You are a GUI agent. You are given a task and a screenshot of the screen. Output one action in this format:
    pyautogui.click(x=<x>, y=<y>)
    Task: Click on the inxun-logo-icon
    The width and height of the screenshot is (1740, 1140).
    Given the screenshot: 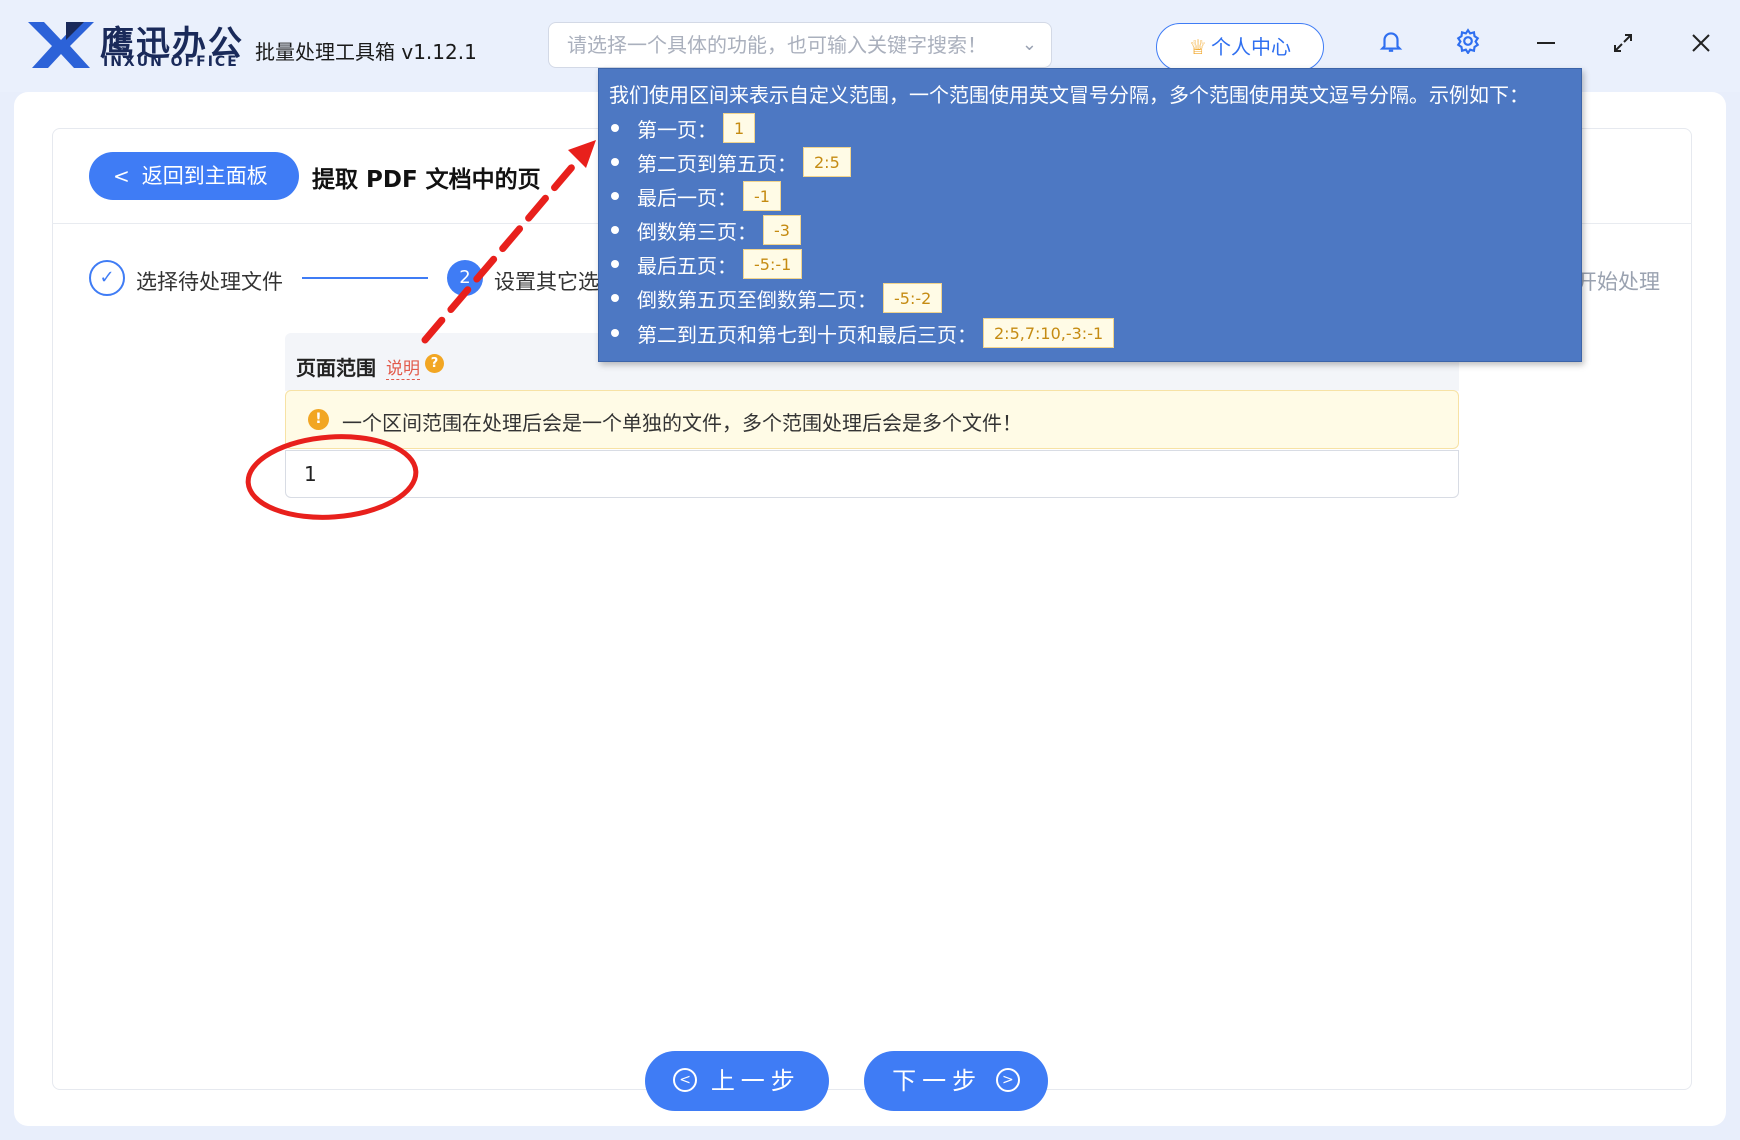 What is the action you would take?
    pyautogui.click(x=61, y=45)
    